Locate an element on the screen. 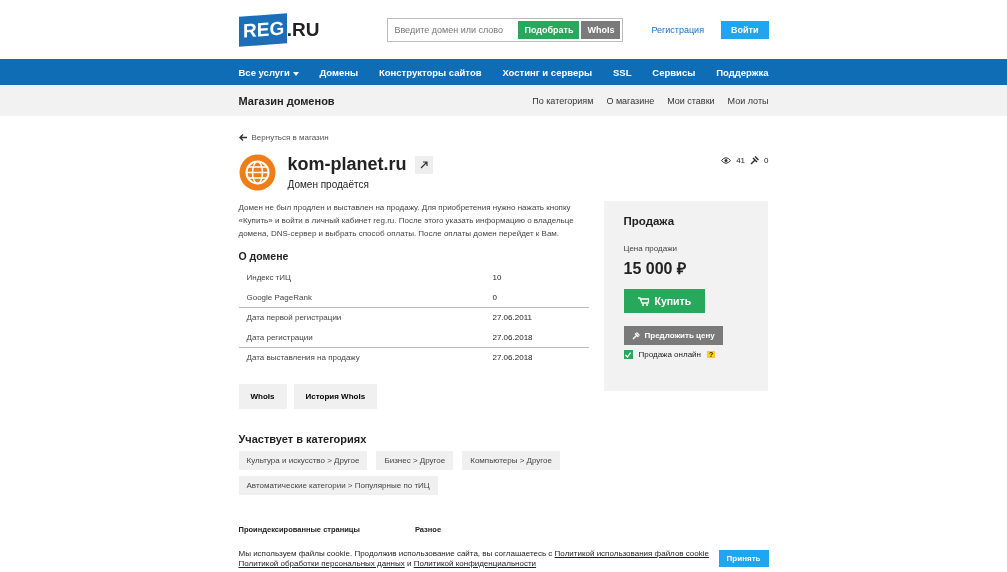  cart-icon is located at coordinates (643, 301).